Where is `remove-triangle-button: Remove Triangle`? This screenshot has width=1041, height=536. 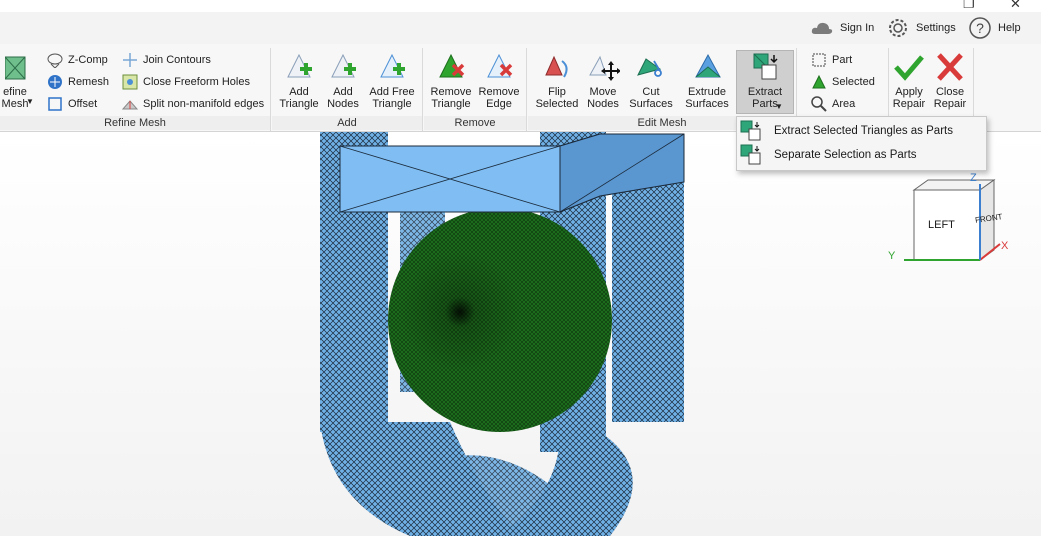
remove-triangle-button: Remove Triangle is located at coordinates (451, 80).